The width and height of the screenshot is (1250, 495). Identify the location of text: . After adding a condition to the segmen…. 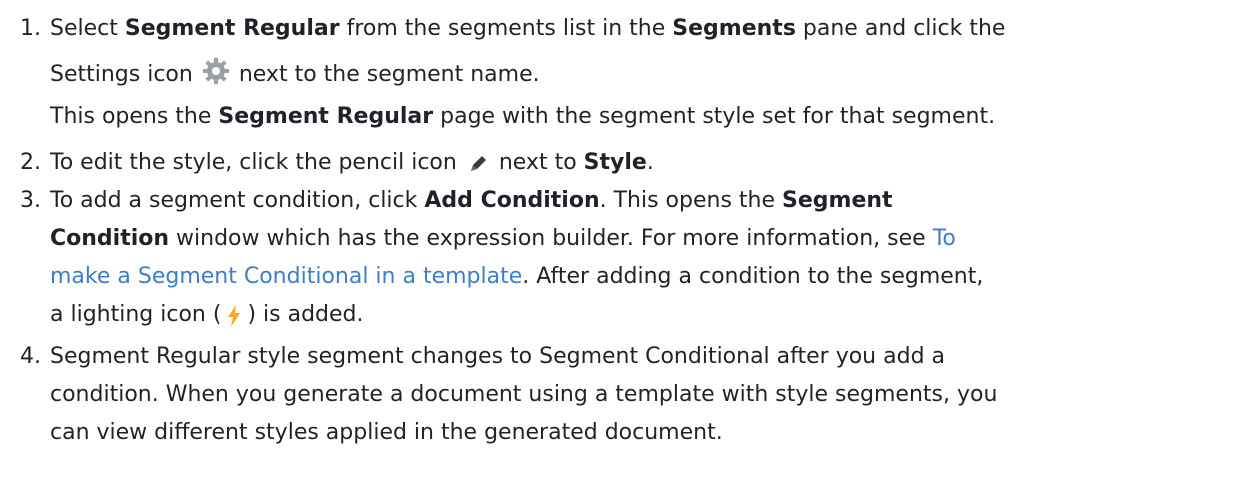
(753, 276).